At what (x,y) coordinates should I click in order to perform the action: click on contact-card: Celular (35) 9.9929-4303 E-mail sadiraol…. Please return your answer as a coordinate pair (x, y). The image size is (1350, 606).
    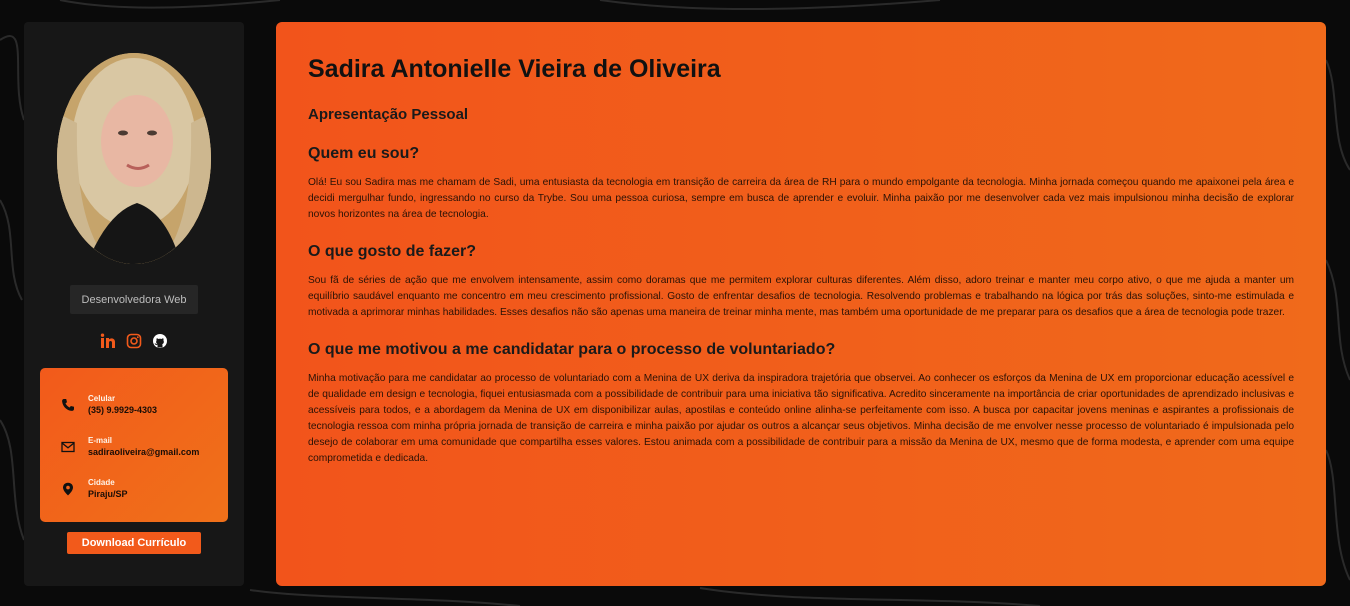
    Looking at the image, I should click on (134, 445).